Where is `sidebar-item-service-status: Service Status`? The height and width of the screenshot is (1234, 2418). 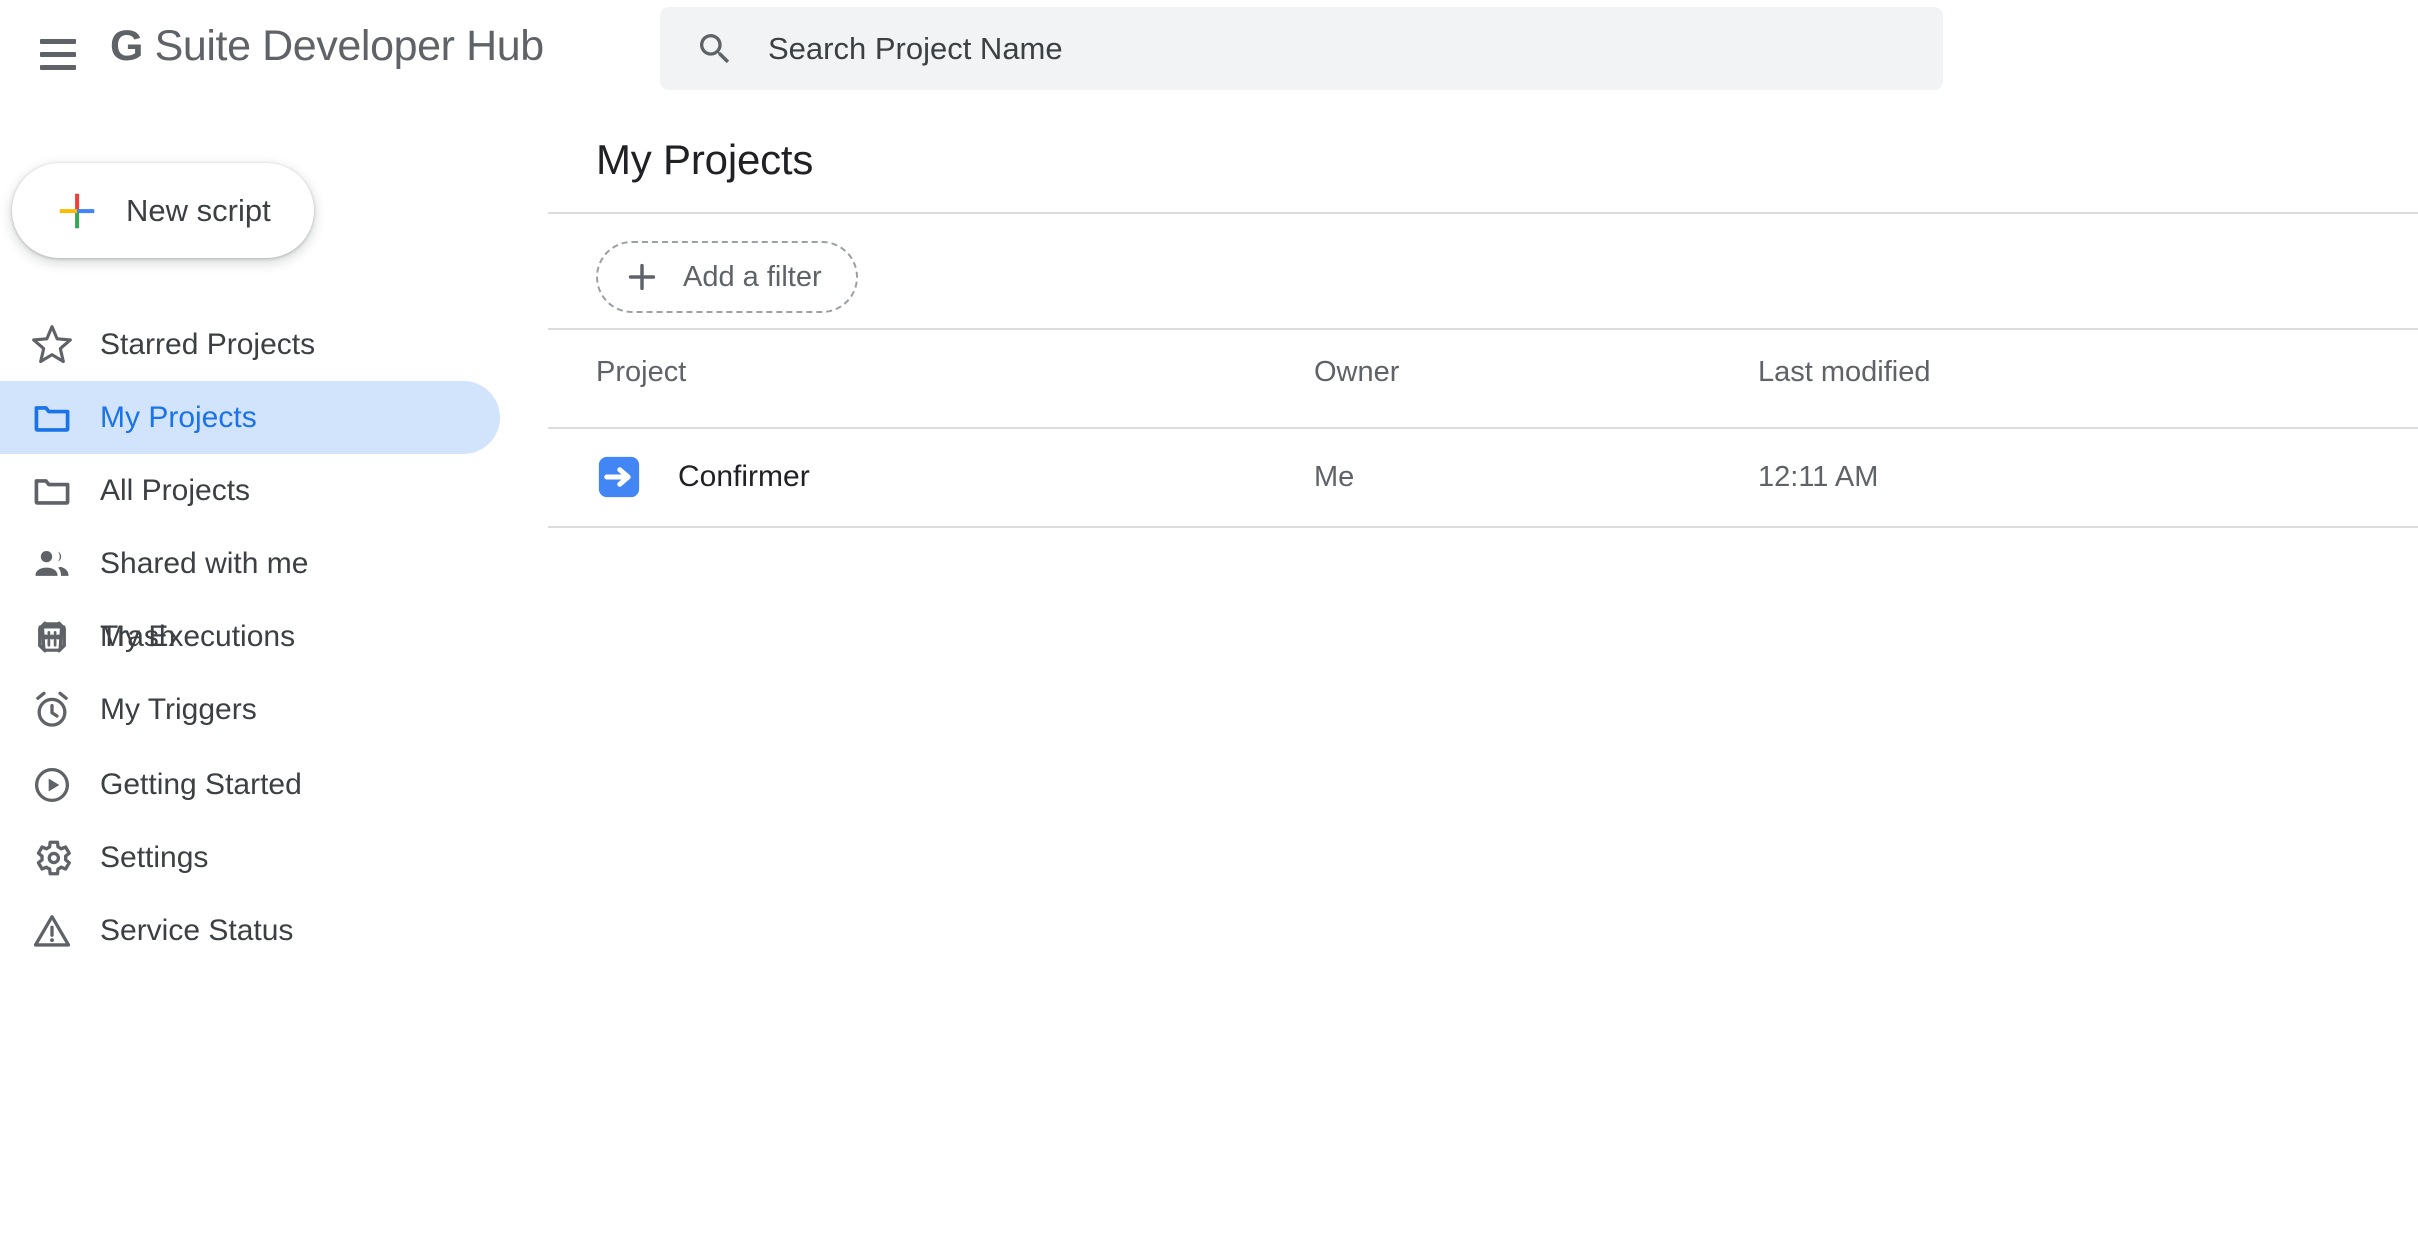 sidebar-item-service-status: Service Status is located at coordinates (250, 930).